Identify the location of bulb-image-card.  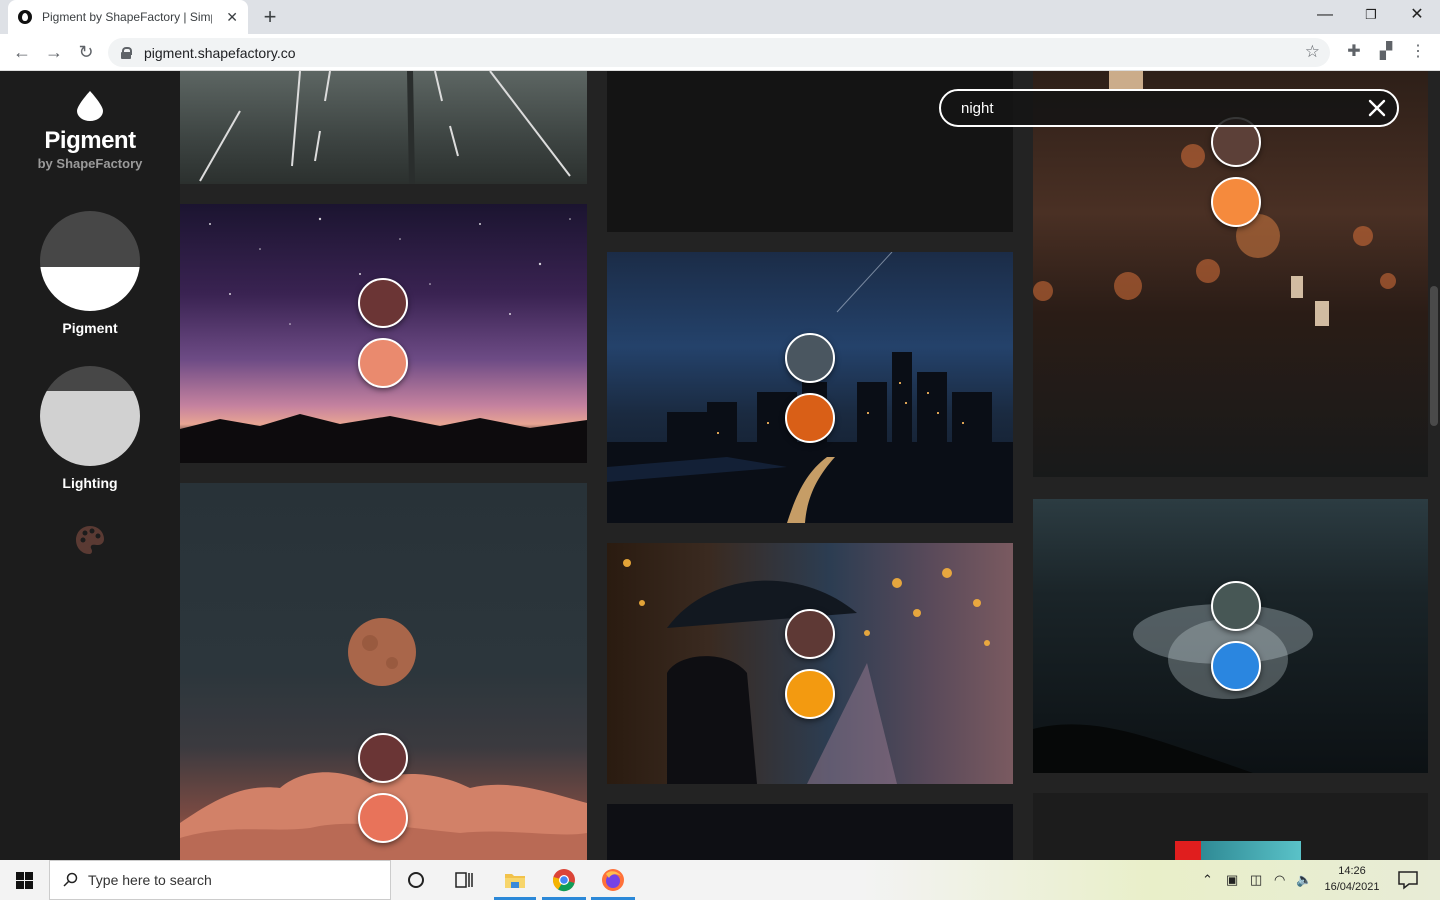
(1230, 274).